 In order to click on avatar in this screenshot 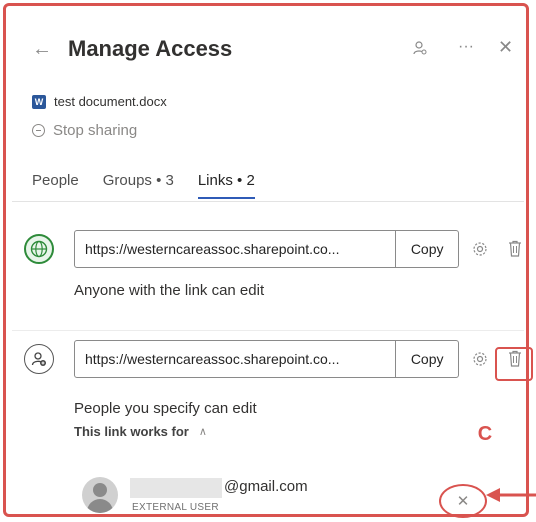, I will do `click(100, 495)`.